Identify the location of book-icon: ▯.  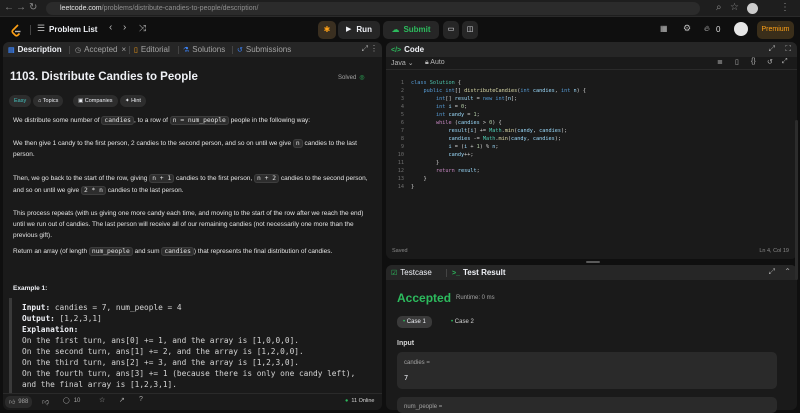
(136, 50).